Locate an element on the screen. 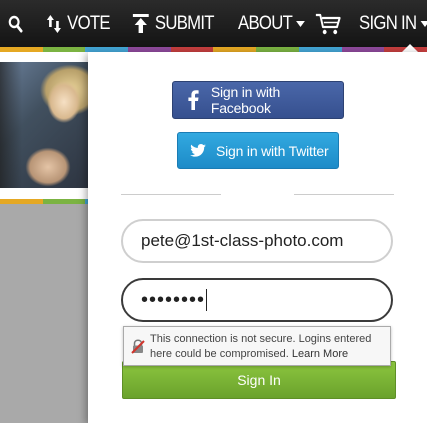 This screenshot has height=423, width=427. nav-sign-in: SIGN IN is located at coordinates (393, 23).